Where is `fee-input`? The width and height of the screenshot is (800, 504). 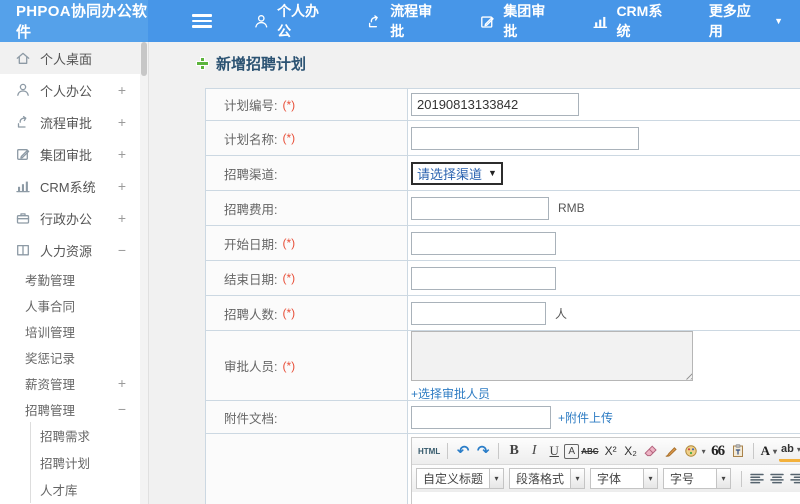 fee-input is located at coordinates (480, 208).